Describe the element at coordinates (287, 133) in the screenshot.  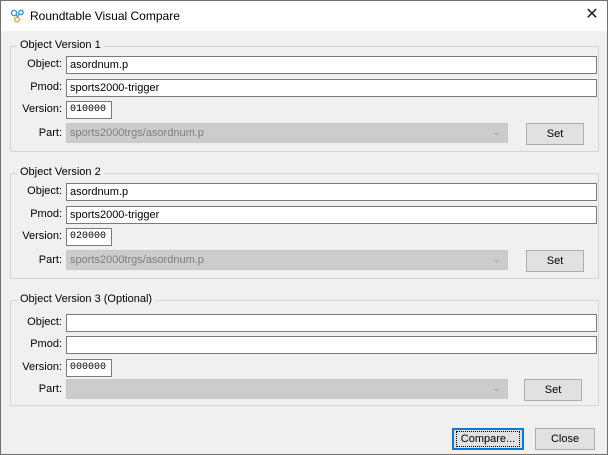
I see `part-1-dropdown: sports2000trgs/asordnum.p ⌄` at that location.